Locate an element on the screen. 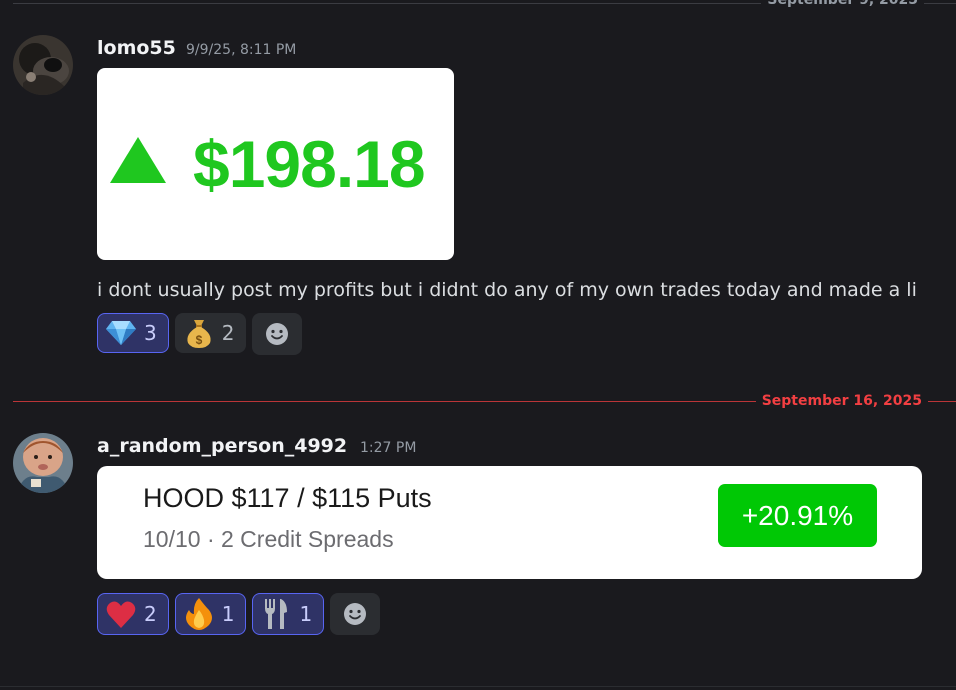 Image resolution: width=956 pixels, height=690 pixels. reaction-heart: 2 is located at coordinates (133, 614).